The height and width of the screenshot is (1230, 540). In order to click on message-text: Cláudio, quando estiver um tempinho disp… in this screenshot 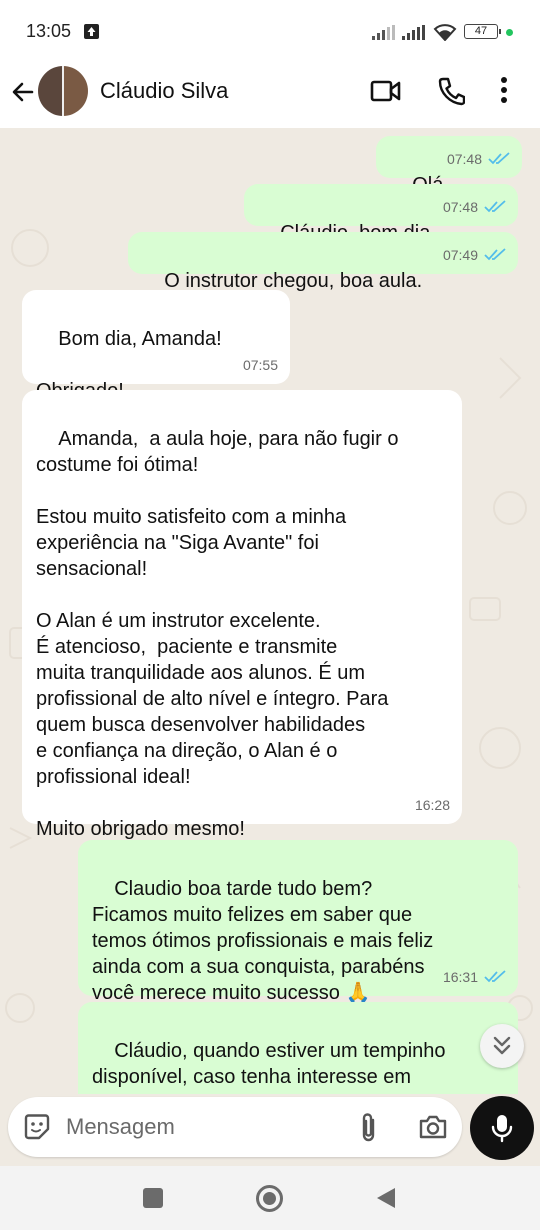, I will do `click(269, 1067)`.